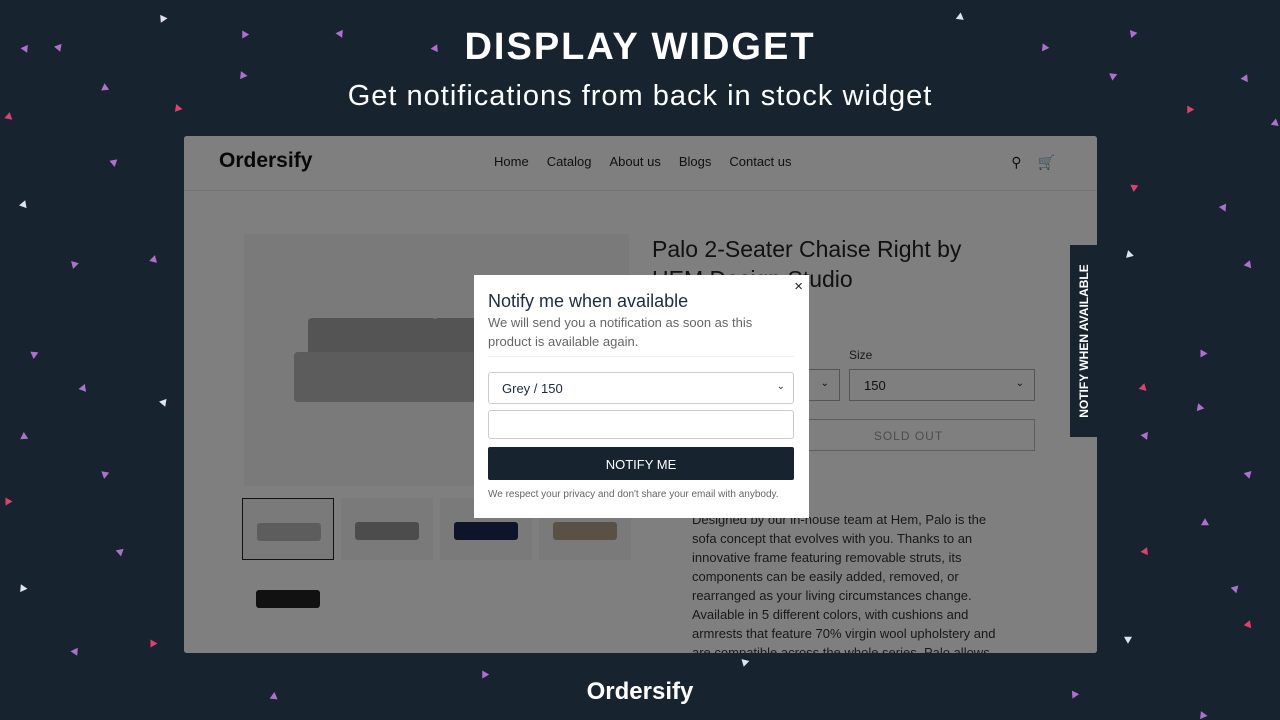 This screenshot has width=1280, height=720. I want to click on footer-brand: Ordersify, so click(640, 691).